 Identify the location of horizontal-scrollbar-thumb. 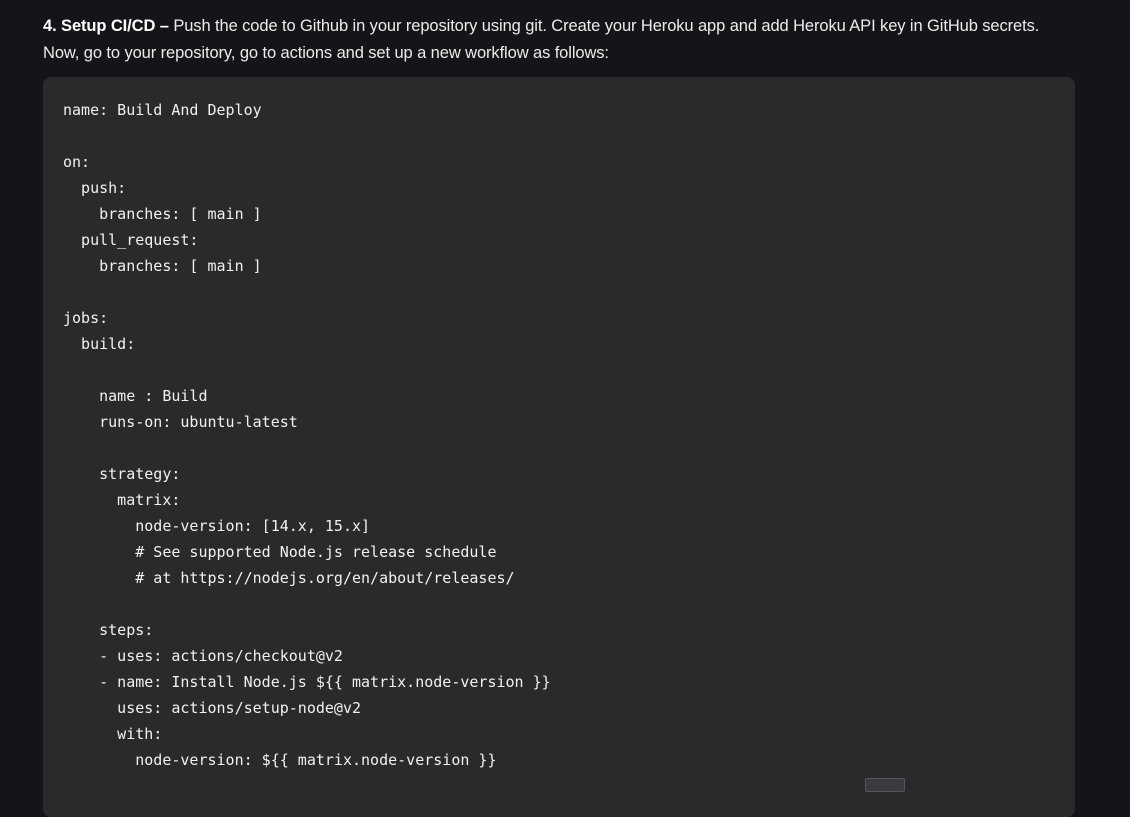
(885, 785).